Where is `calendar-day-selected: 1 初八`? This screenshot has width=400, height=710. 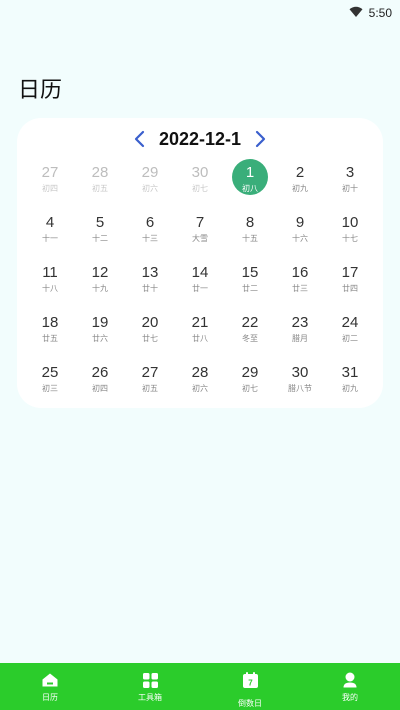 calendar-day-selected: 1 初八 is located at coordinates (250, 179).